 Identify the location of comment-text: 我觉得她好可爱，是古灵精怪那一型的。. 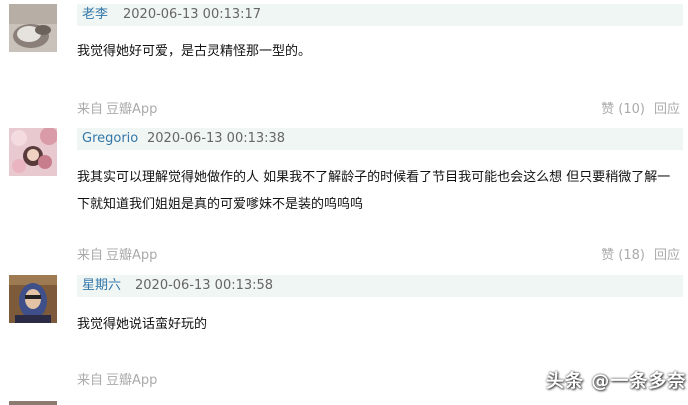
(194, 51).